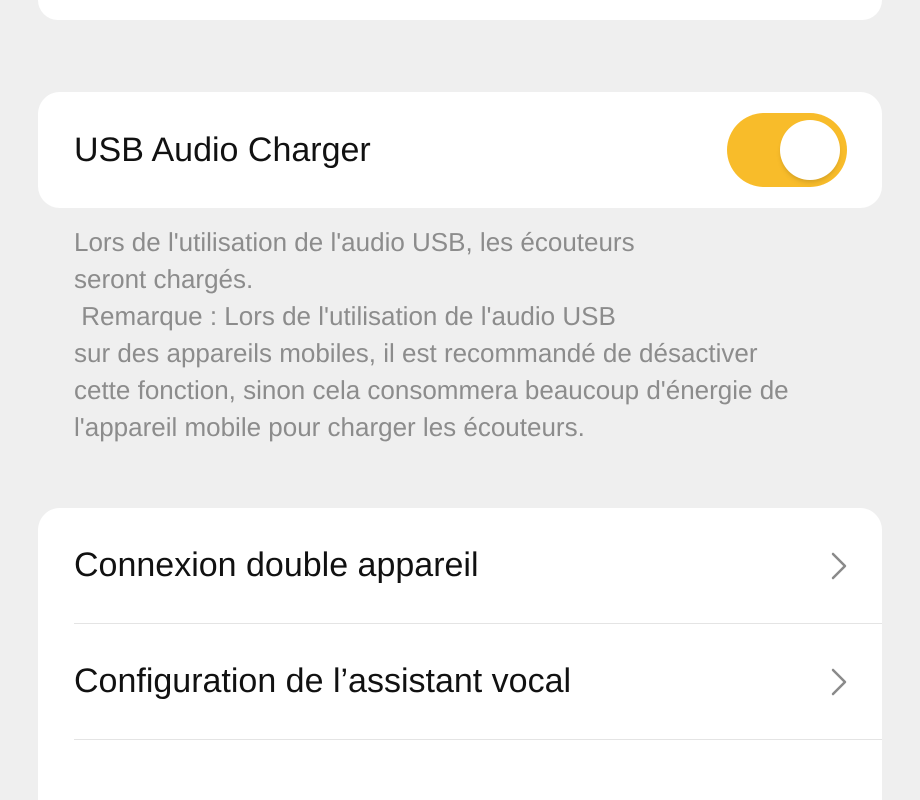 This screenshot has width=920, height=800. What do you see at coordinates (222, 150) in the screenshot?
I see `setting-label: USB Audio Charger` at bounding box center [222, 150].